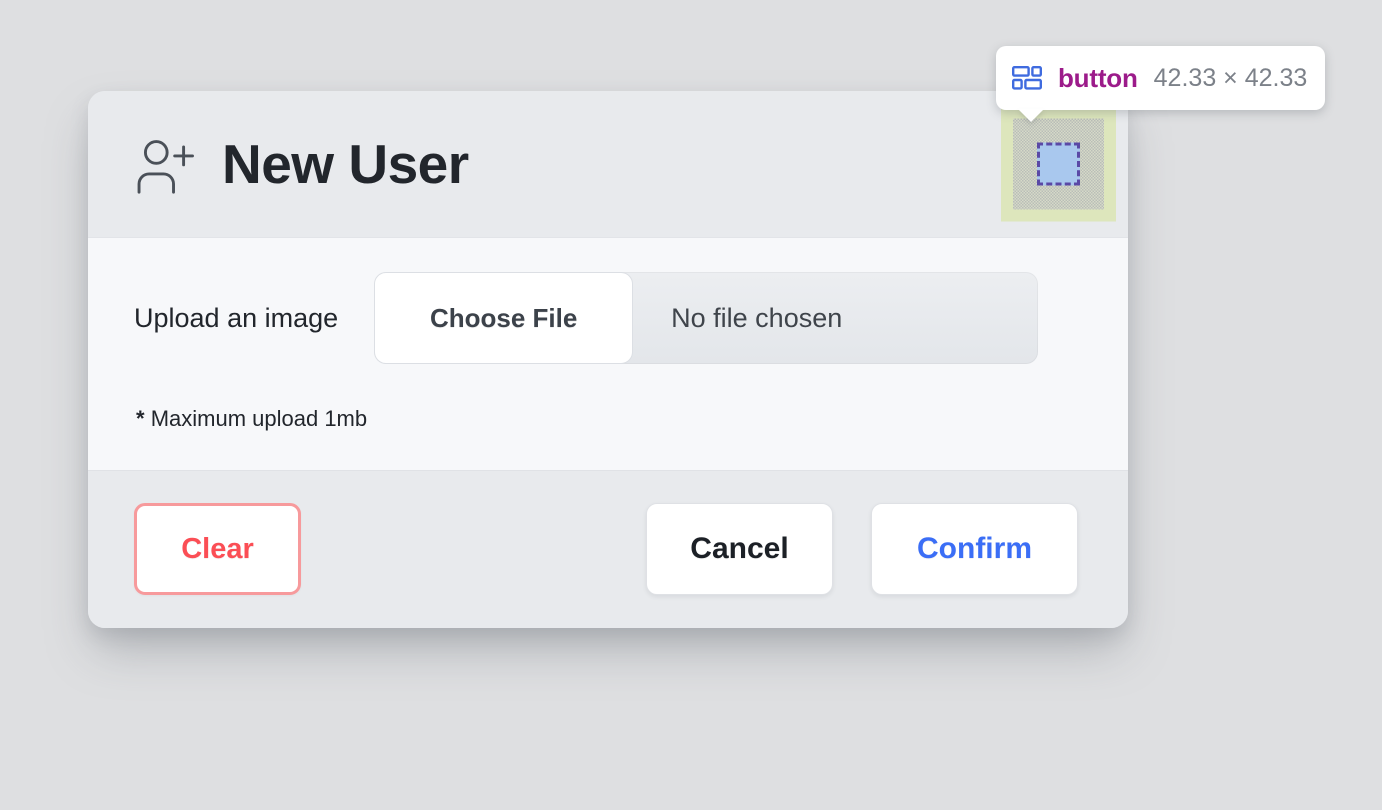 The width and height of the screenshot is (1382, 810). Describe the element at coordinates (974, 549) in the screenshot. I see `confirm-button: Confirm` at that location.